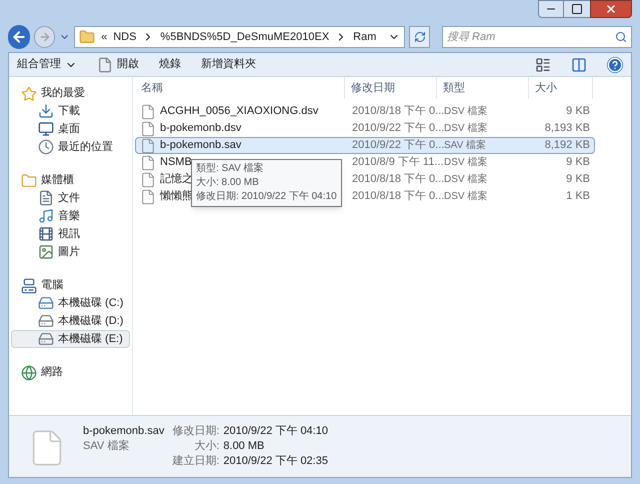  What do you see at coordinates (561, 88) in the screenshot?
I see `column-header: 大小` at bounding box center [561, 88].